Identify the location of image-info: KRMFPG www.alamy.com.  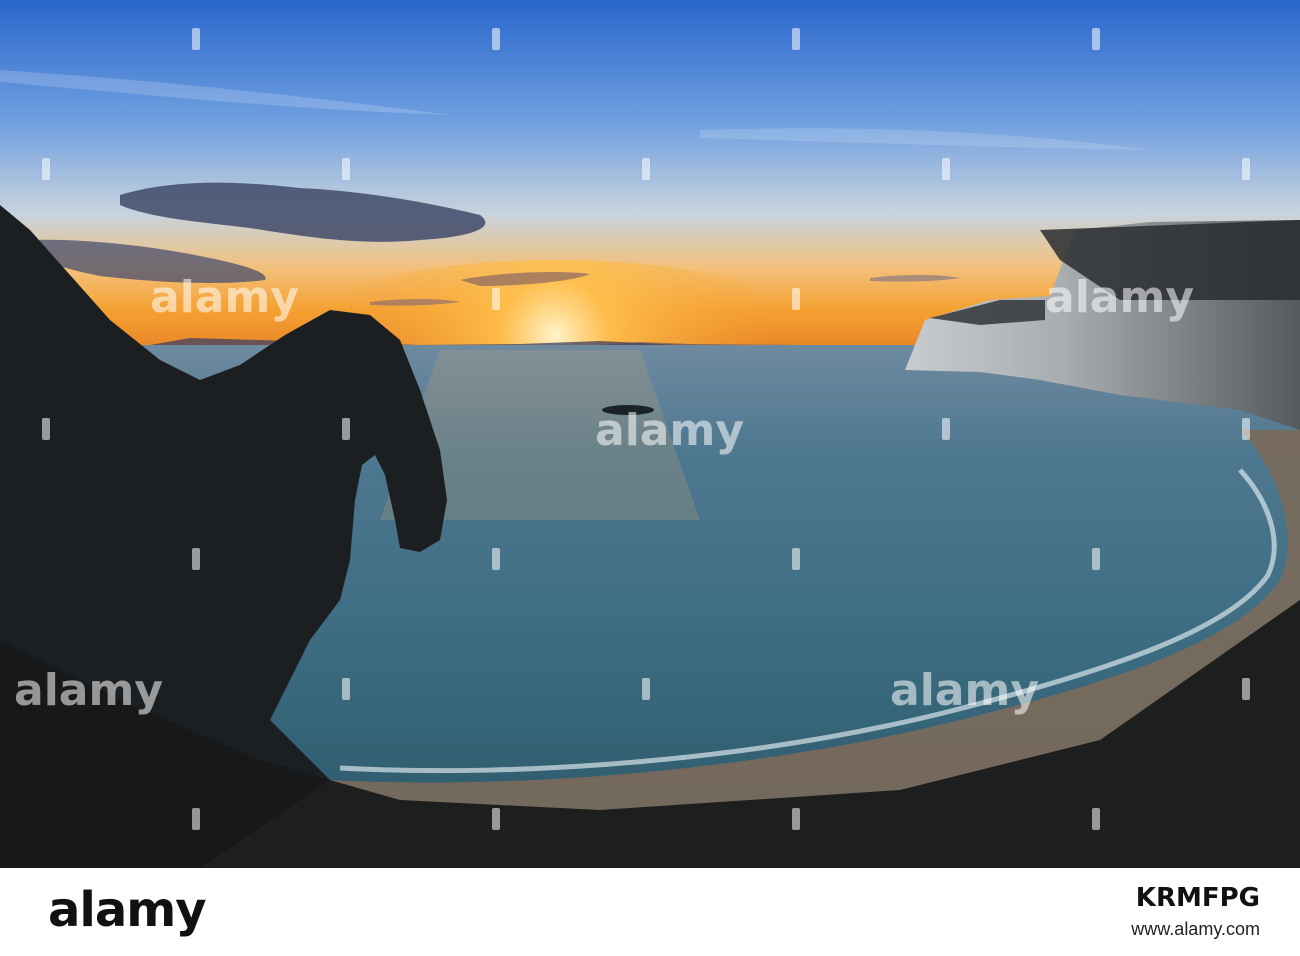
(1195, 912).